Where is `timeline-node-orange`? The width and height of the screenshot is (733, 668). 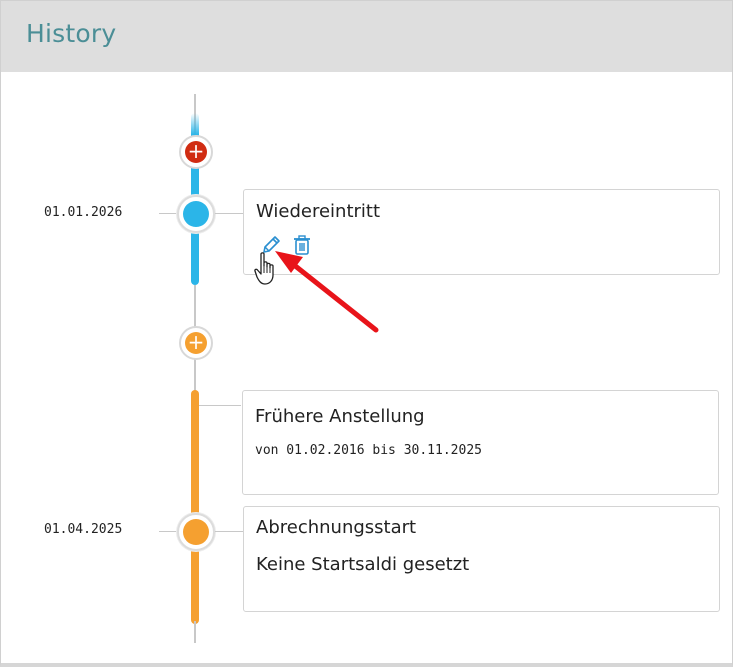 timeline-node-orange is located at coordinates (196, 532).